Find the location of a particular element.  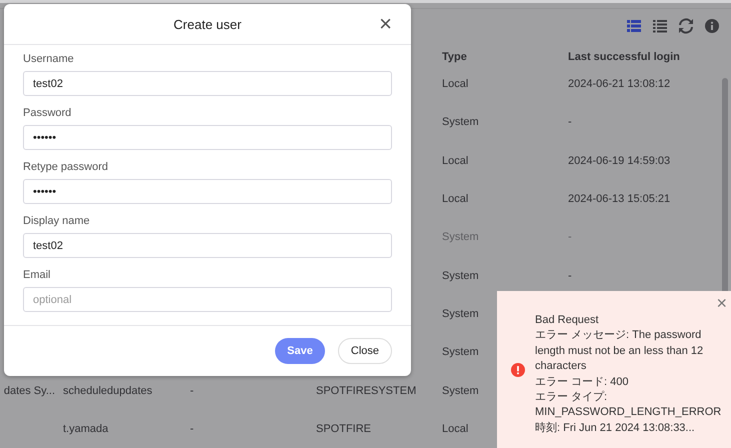

table-cell: 2024-06-13 15:05:21 is located at coordinates (619, 199).